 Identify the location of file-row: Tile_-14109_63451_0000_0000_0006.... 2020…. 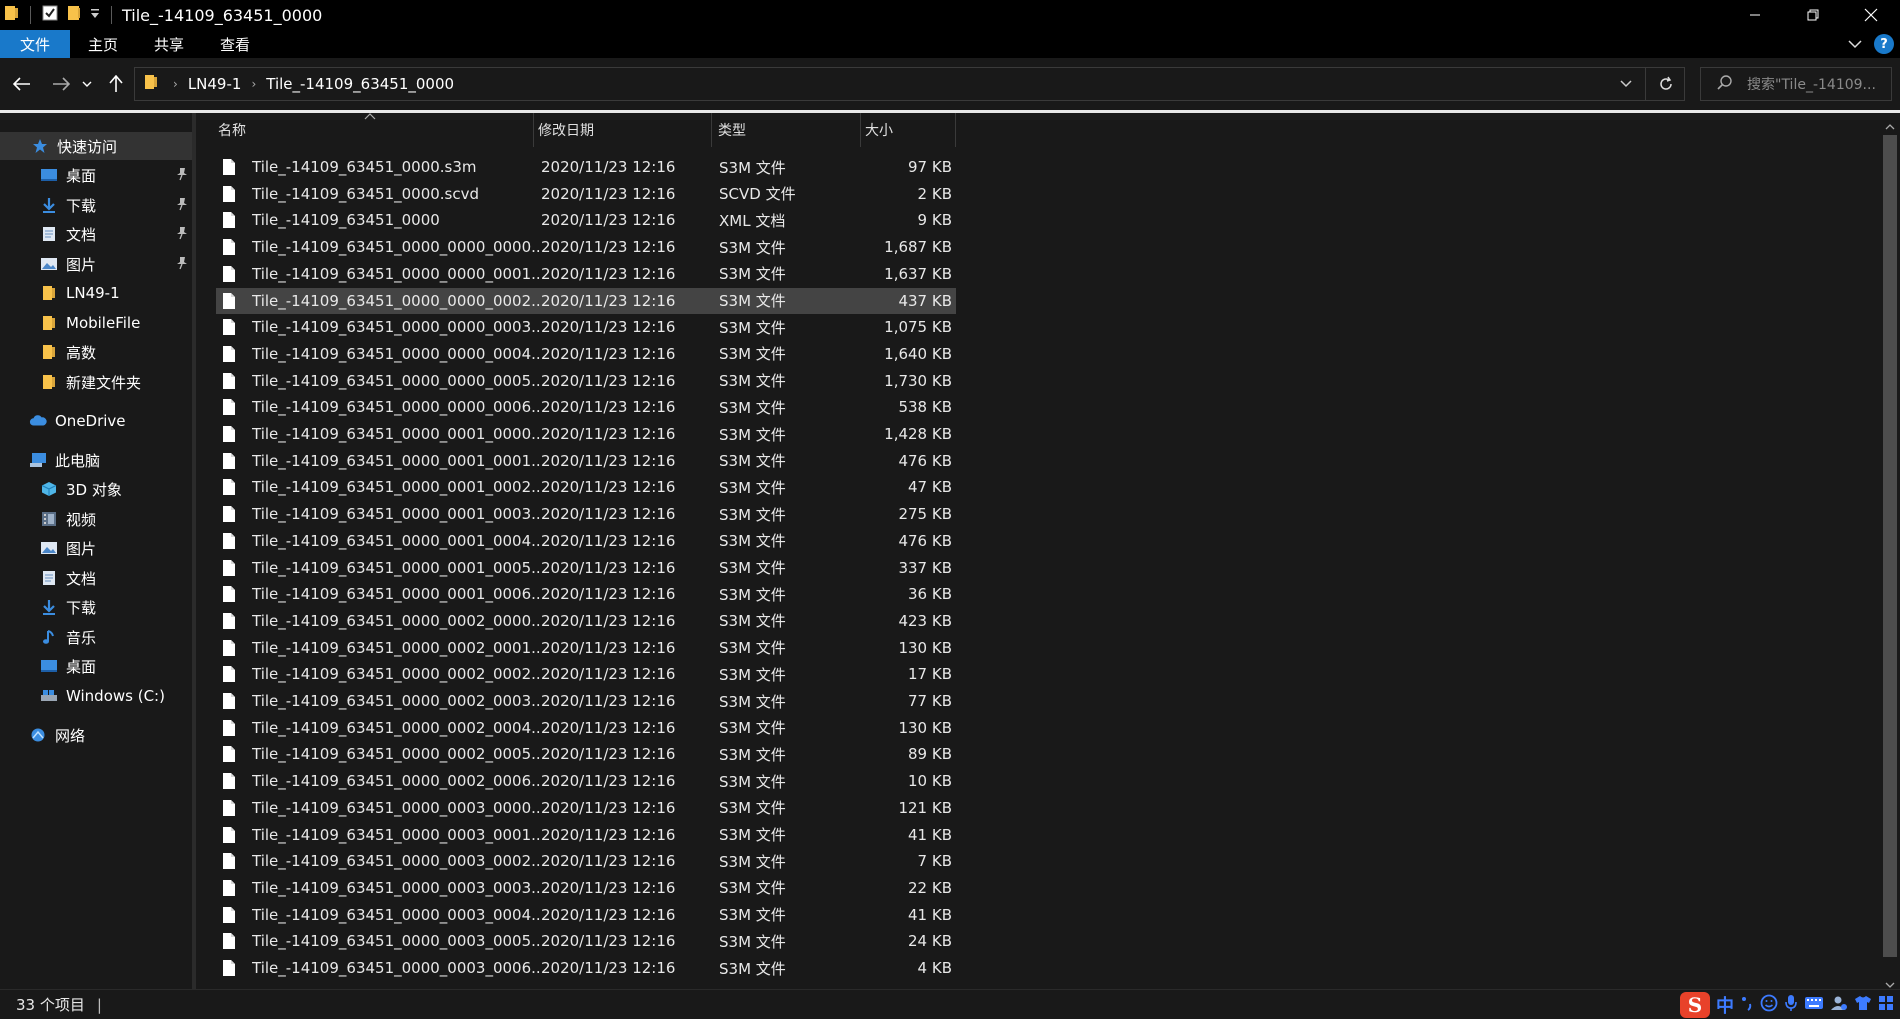
(586, 407).